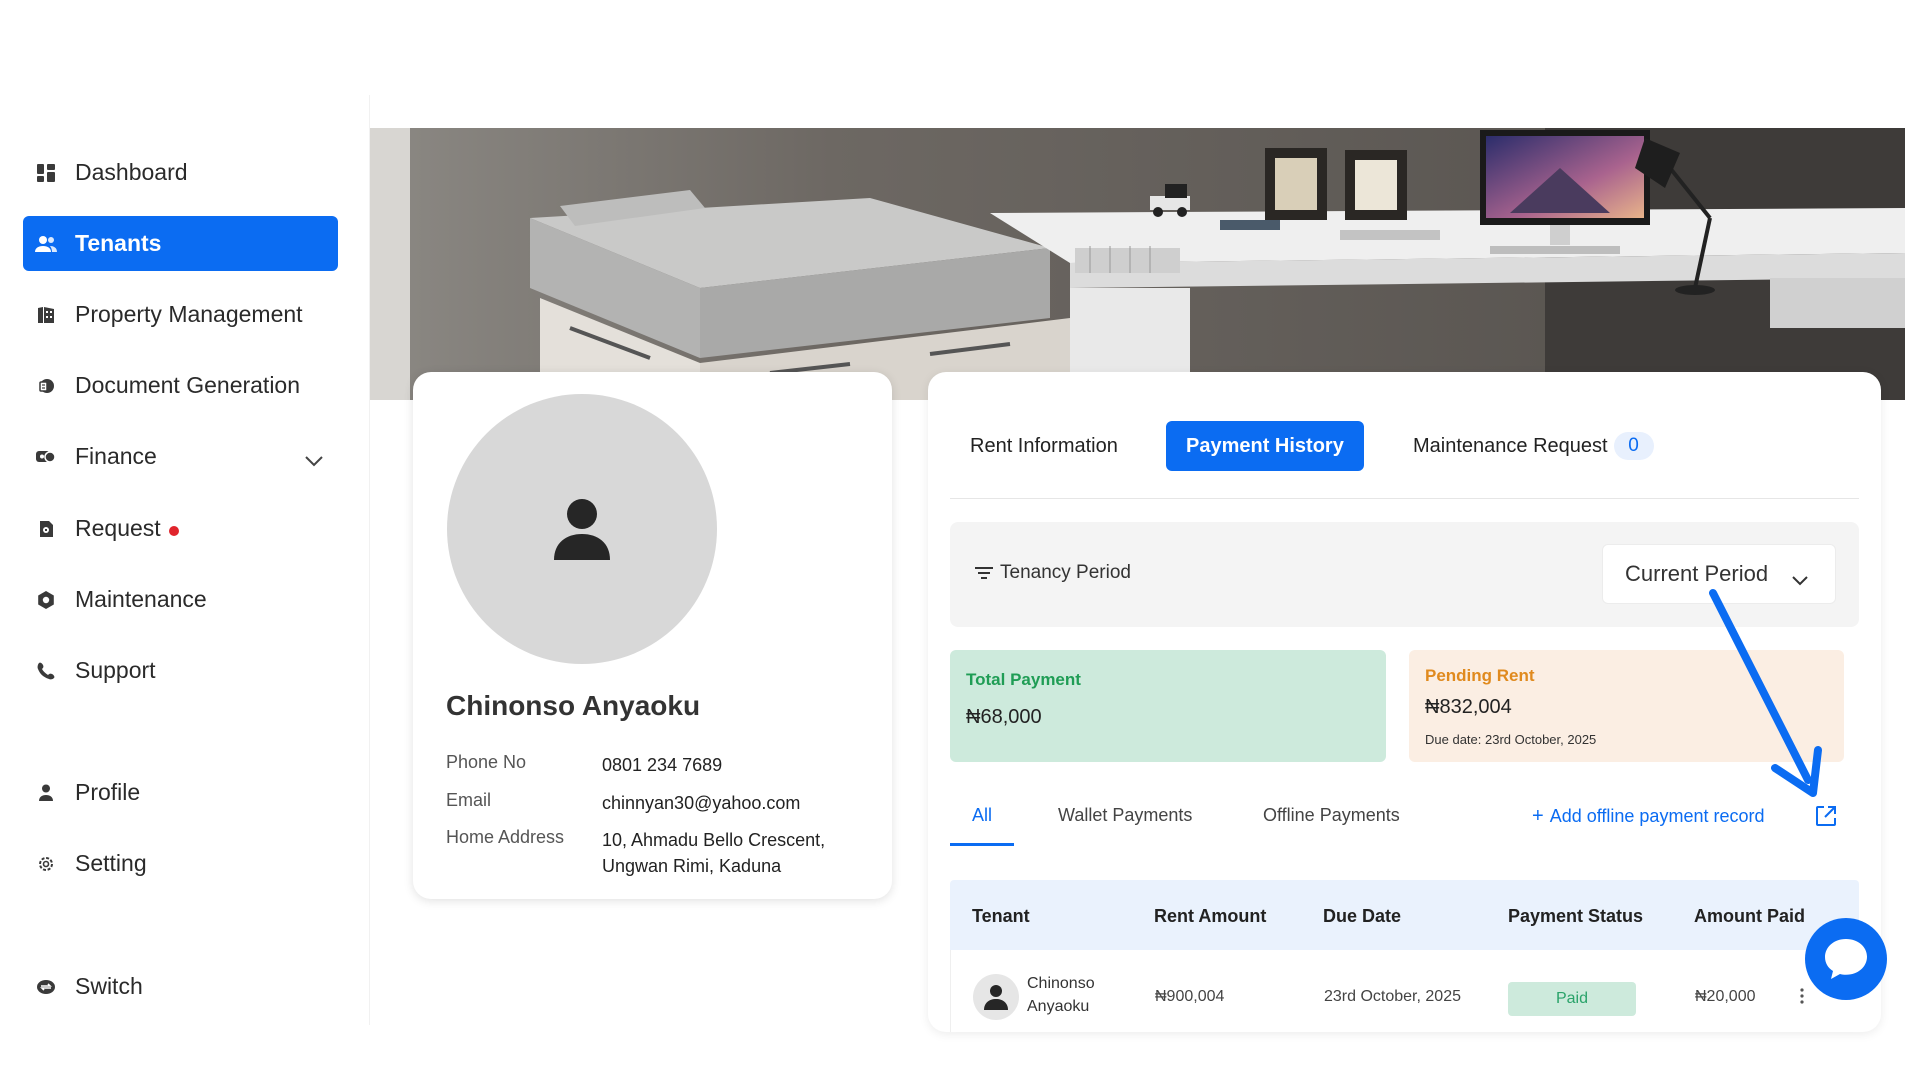 This screenshot has width=1920, height=1080. Describe the element at coordinates (1168, 706) in the screenshot. I see `total-payment-card: Total Payment ₦68,000` at that location.